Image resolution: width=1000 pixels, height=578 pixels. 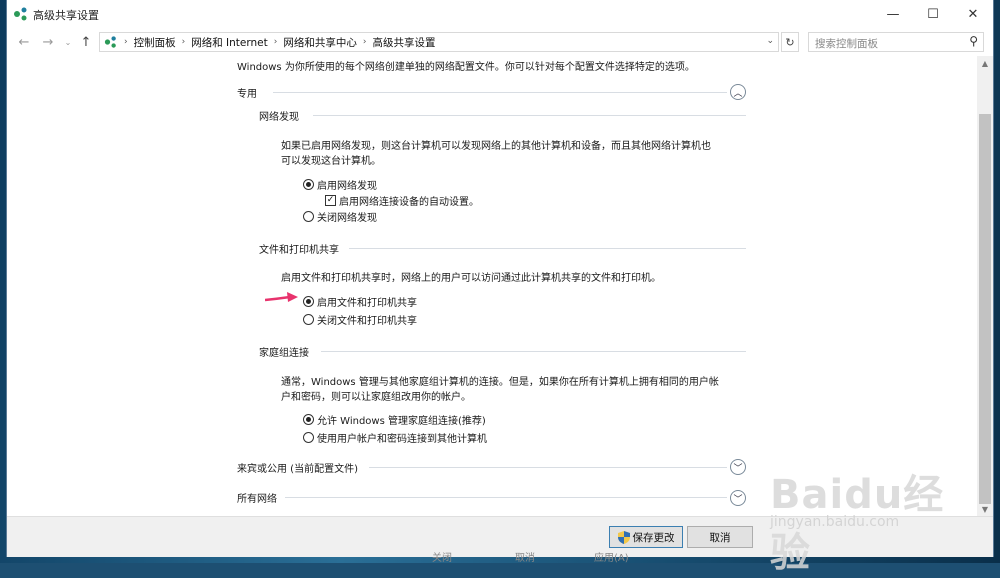 What do you see at coordinates (347, 184) in the screenshot?
I see `network-discovery-on-label: 启用网络发现` at bounding box center [347, 184].